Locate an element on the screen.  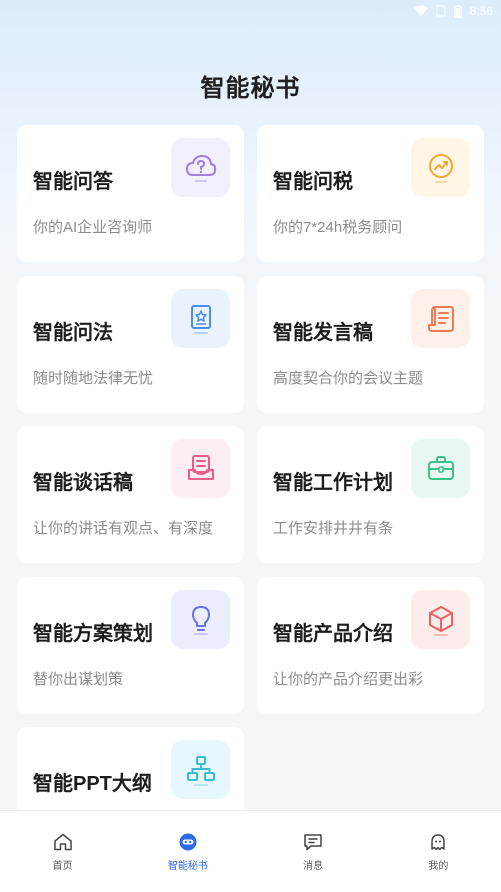
robot-icon is located at coordinates (188, 844).